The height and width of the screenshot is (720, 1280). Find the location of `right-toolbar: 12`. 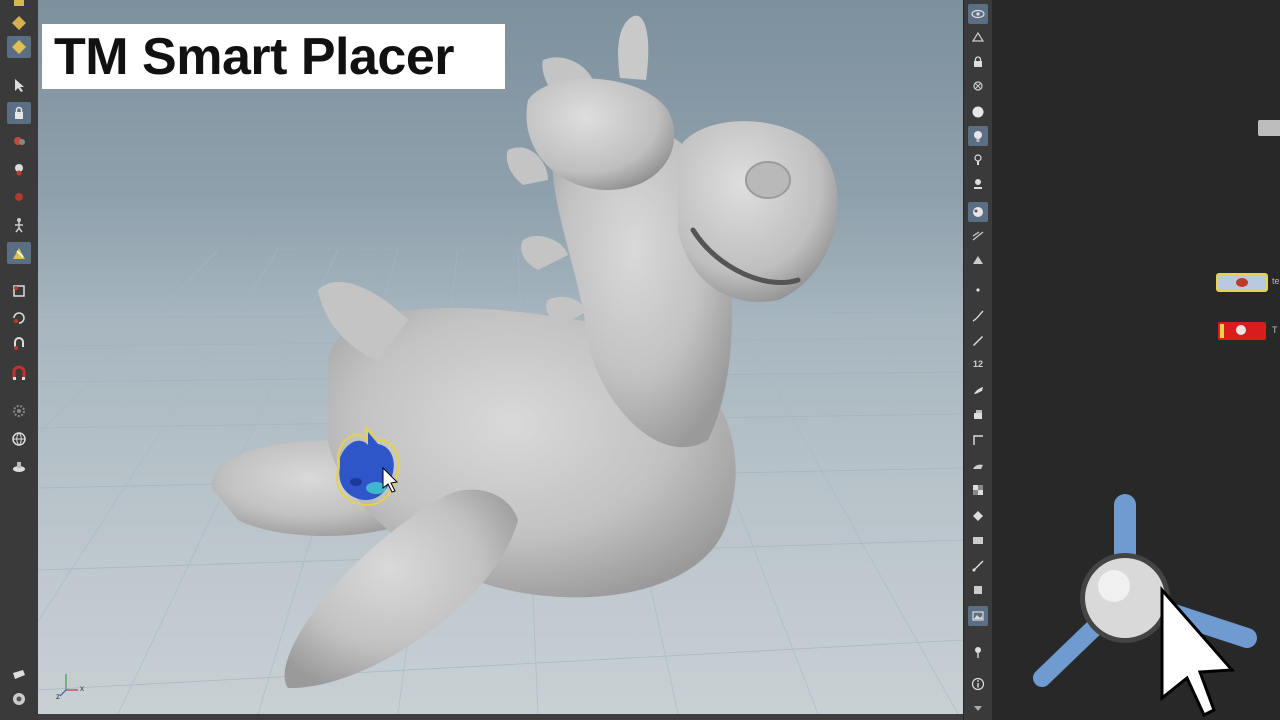

right-toolbar: 12 is located at coordinates (978, 360).